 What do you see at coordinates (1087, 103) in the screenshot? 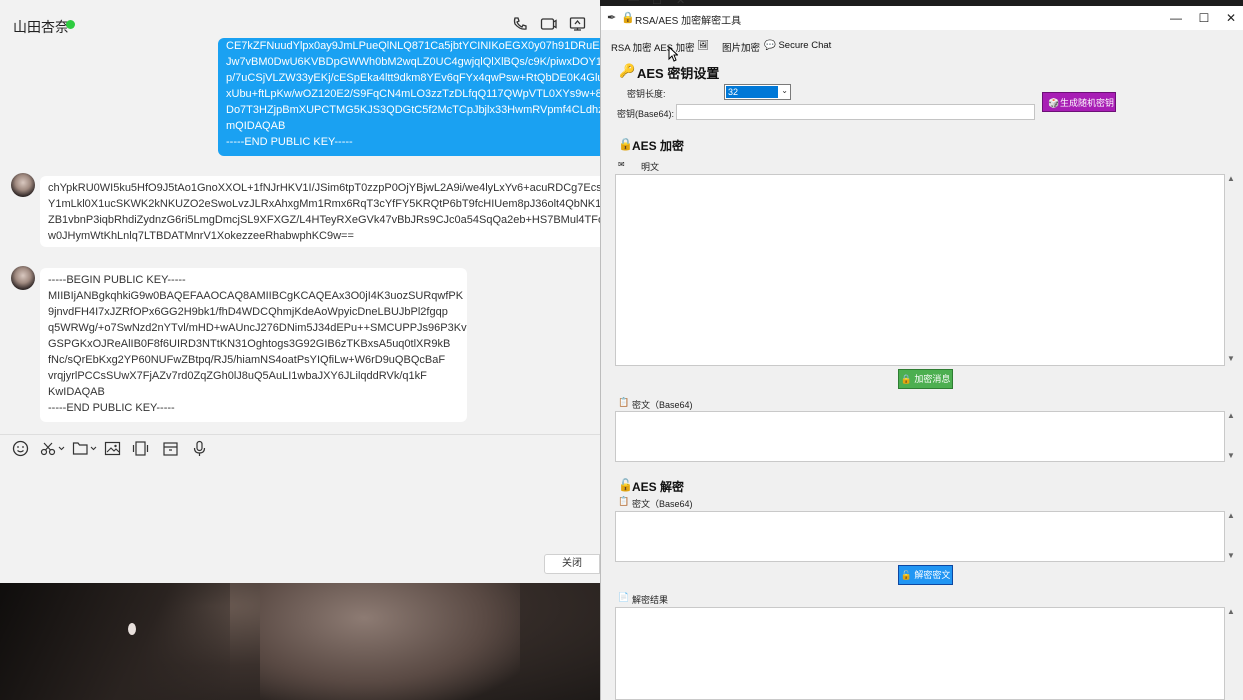
I see `generate-random-key-label: 生成随机密钥` at bounding box center [1087, 103].